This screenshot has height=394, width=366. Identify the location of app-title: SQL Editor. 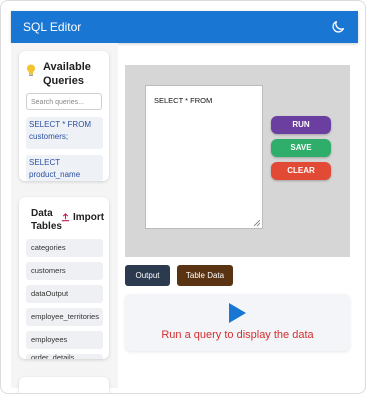
(52, 27).